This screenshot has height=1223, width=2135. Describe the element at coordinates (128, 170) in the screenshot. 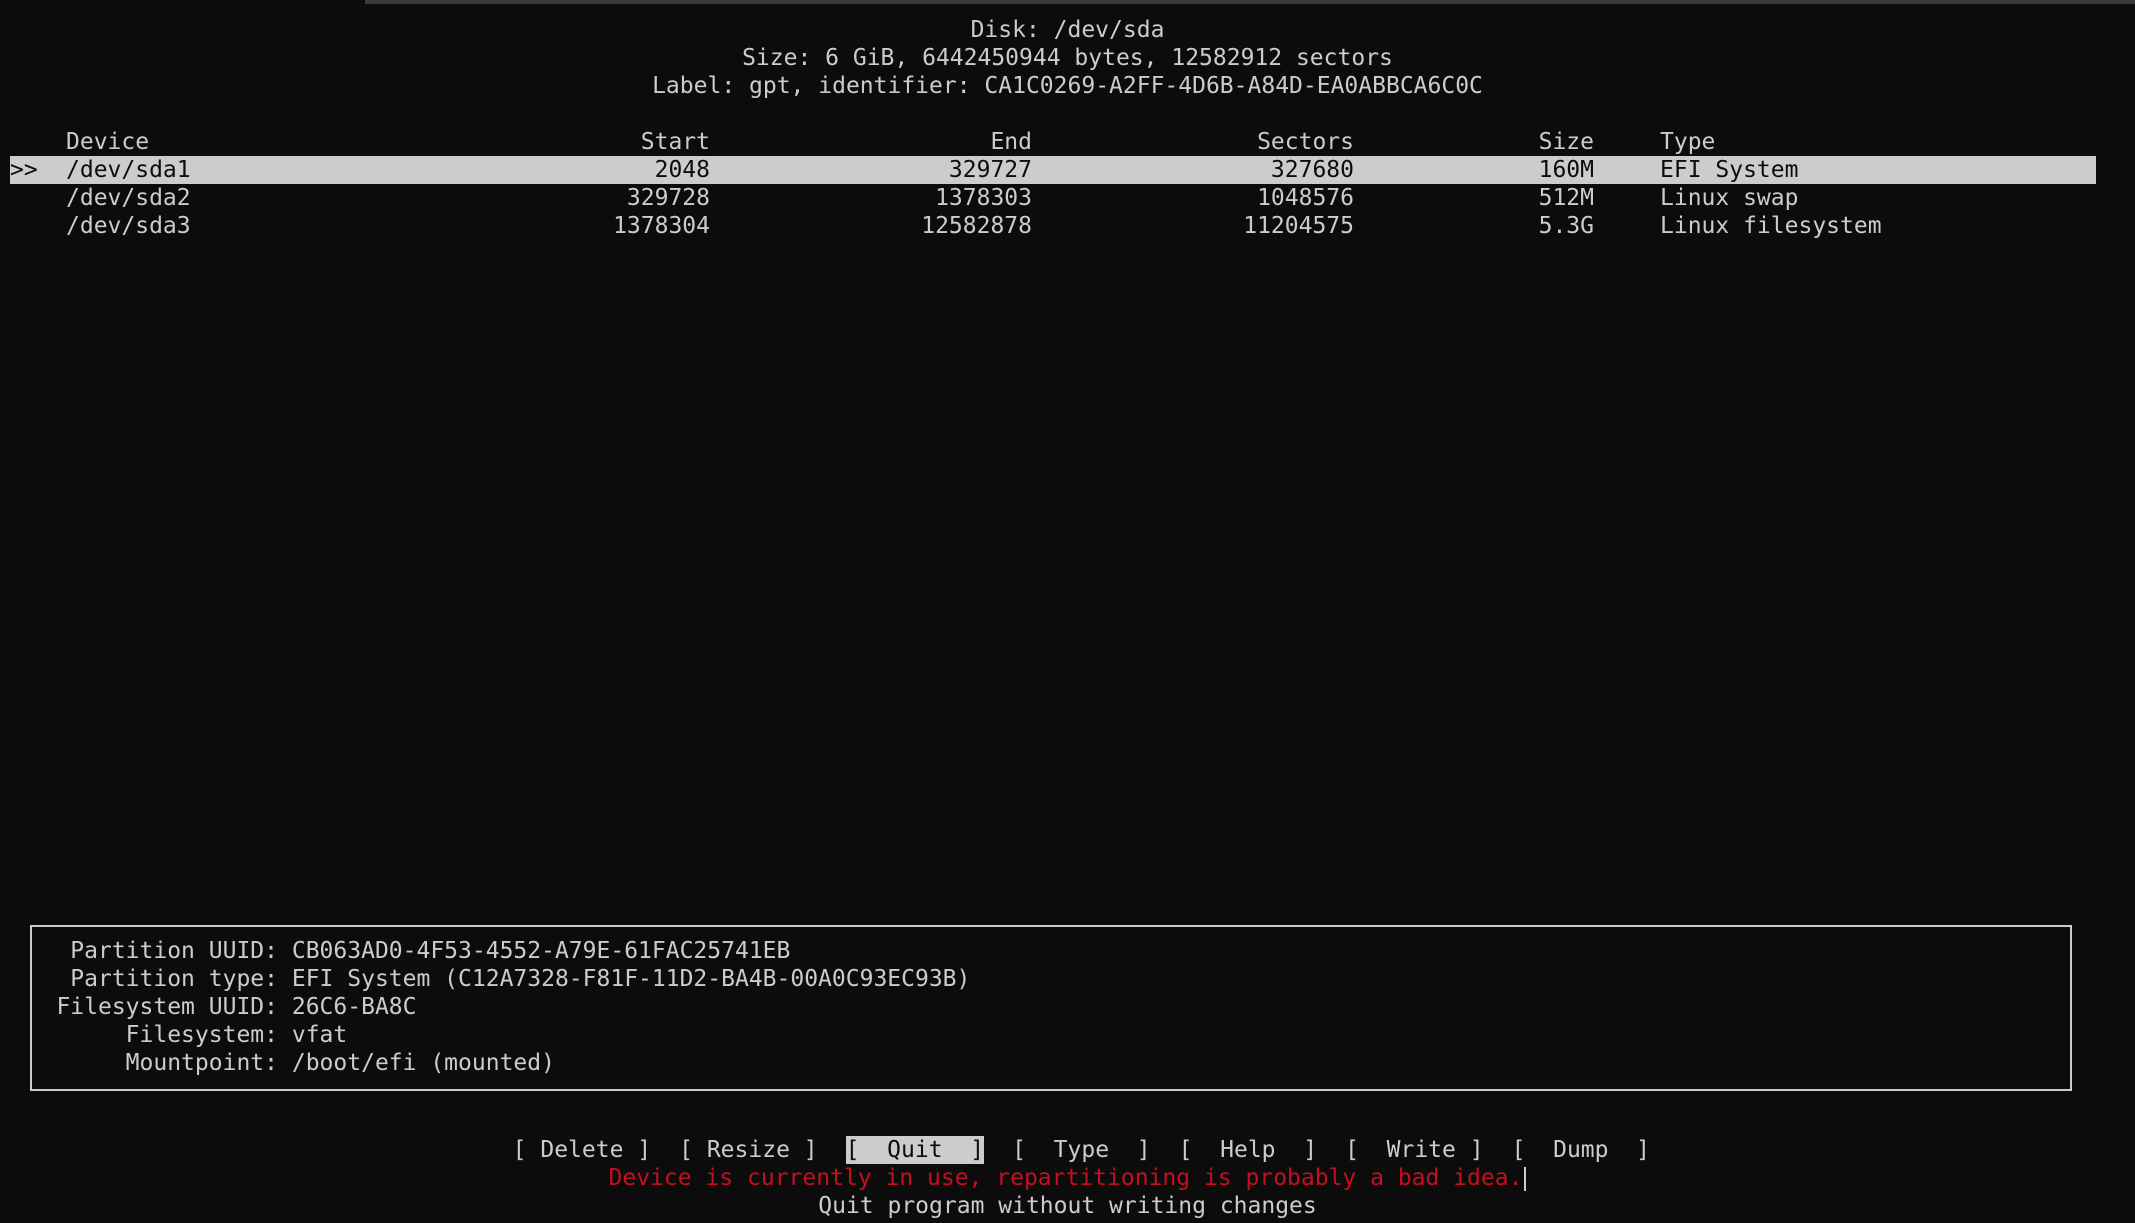

I see `partition-device: /dev/sda1` at that location.